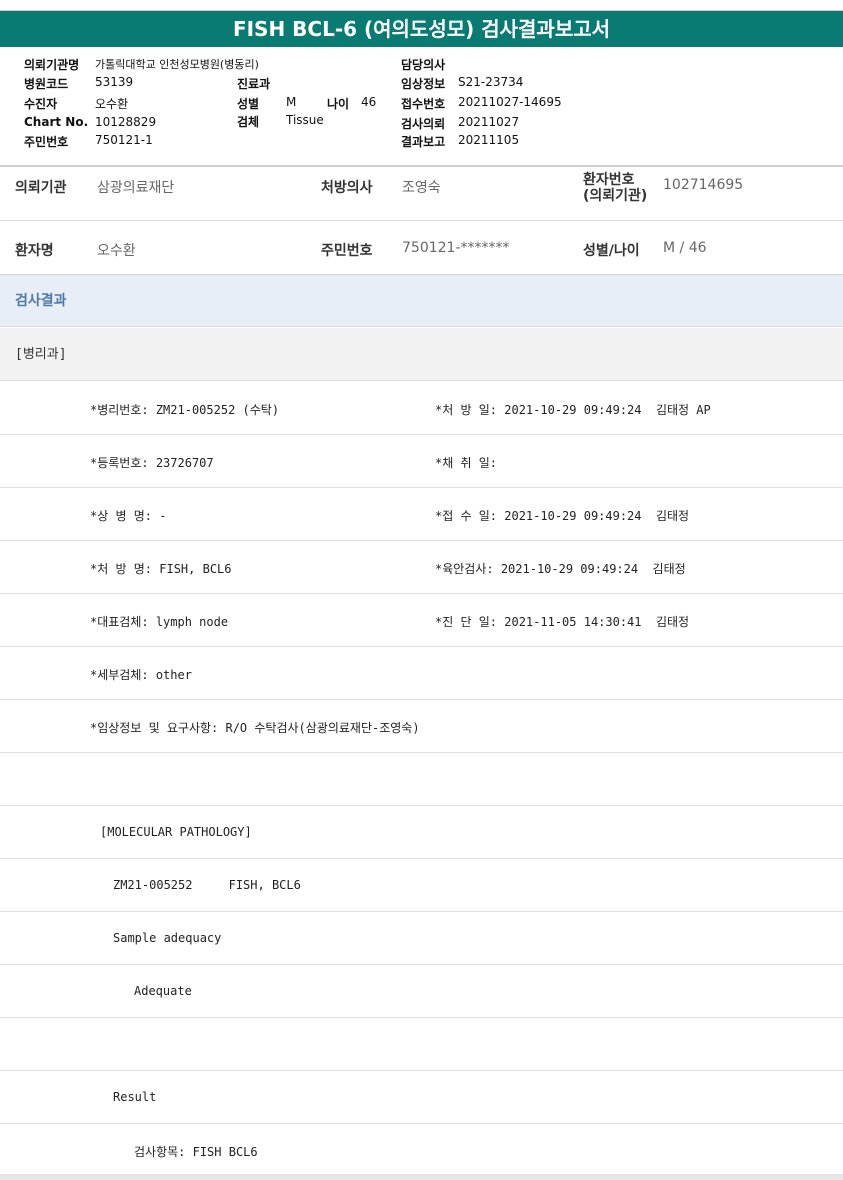  I want to click on institution-value: 가톨릭대학교 인천성모병원(병동리), so click(177, 64).